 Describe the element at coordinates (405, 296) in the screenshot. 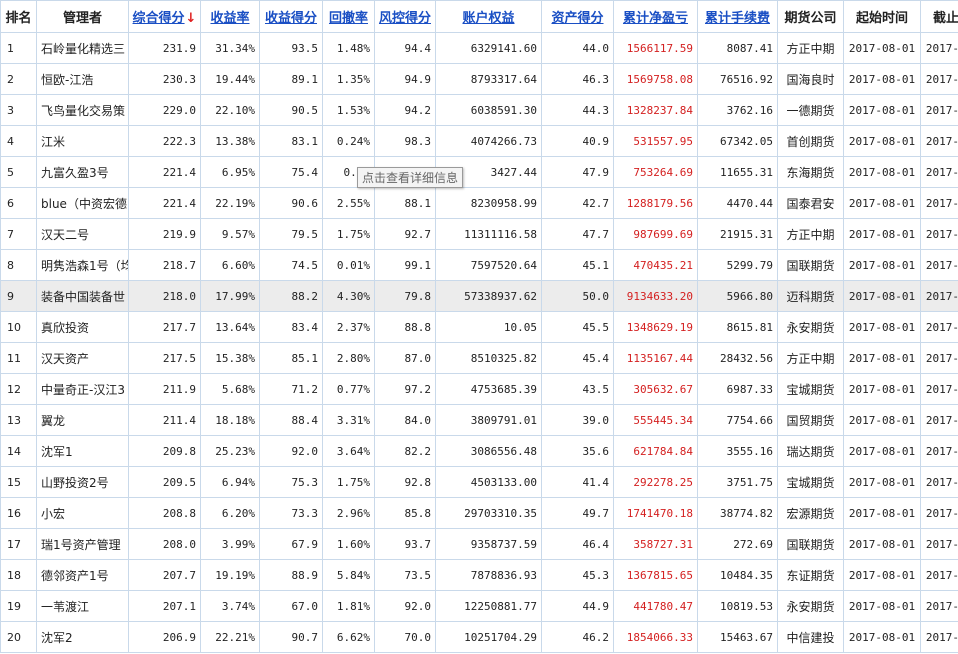

I see `risk-score-cell: 79.8` at that location.